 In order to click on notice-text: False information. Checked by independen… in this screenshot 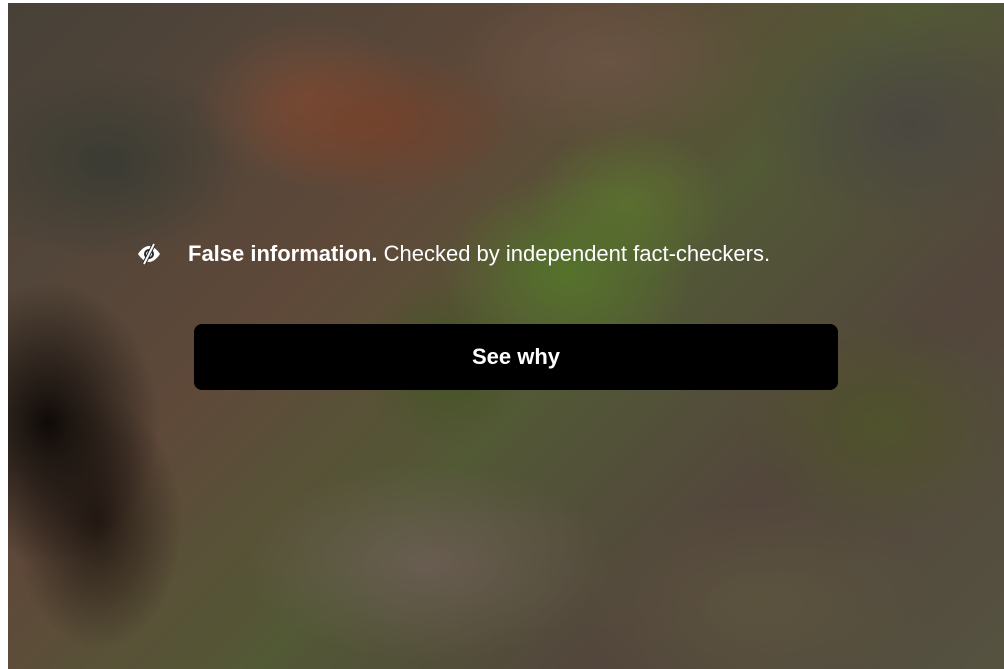, I will do `click(488, 254)`.